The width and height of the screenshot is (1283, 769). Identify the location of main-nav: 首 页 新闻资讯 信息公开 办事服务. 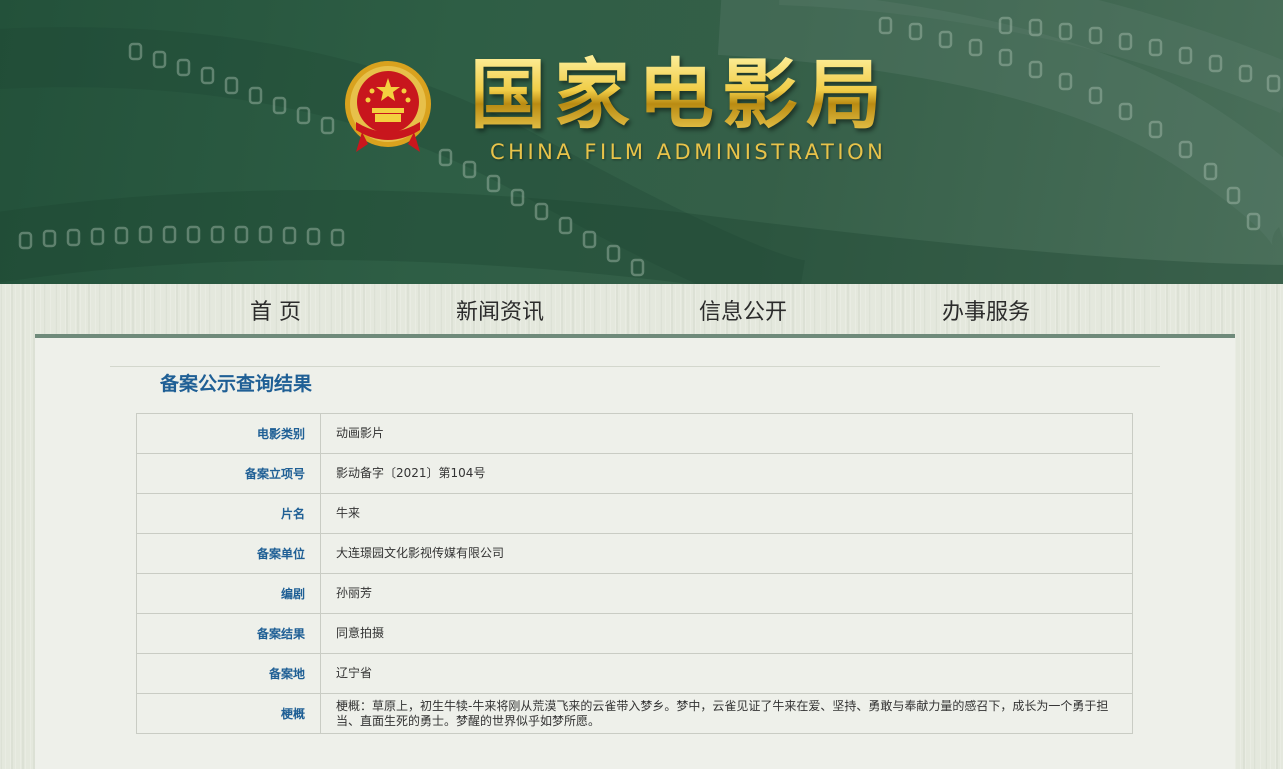
(641, 309).